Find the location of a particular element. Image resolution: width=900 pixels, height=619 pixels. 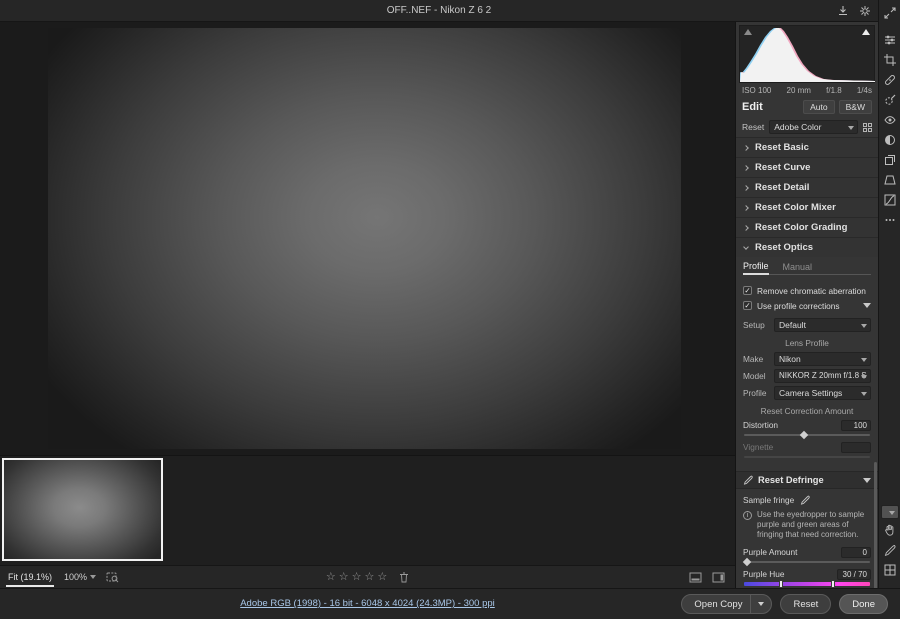

bottom-toolbar: Fit (19.1%) 100% ☆ ☆ ☆ ☆ ☆ is located at coordinates (367, 576).